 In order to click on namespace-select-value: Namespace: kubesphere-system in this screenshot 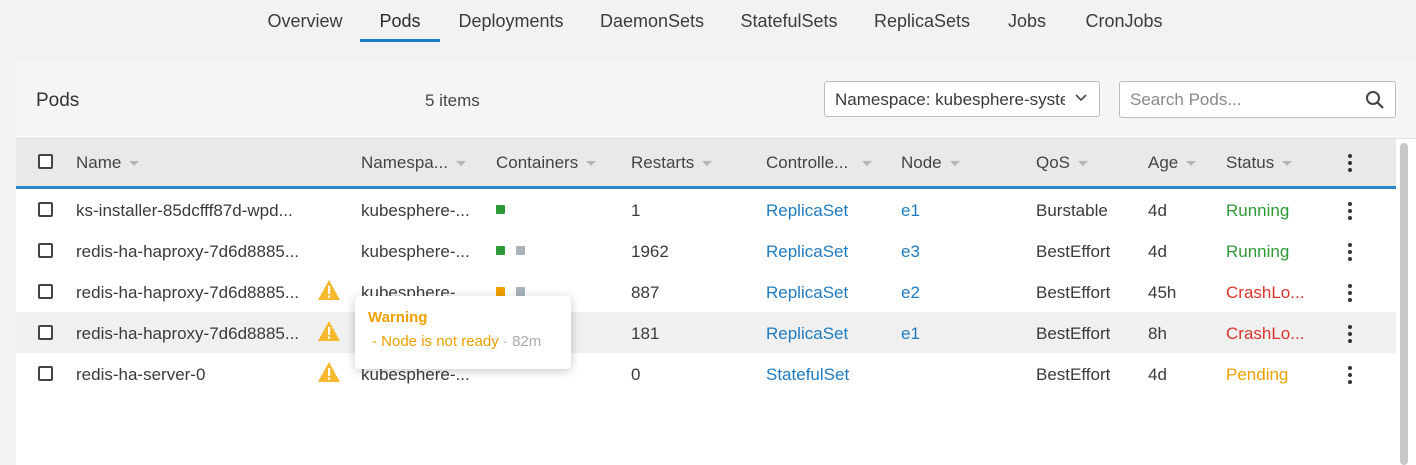, I will do `click(950, 99)`.